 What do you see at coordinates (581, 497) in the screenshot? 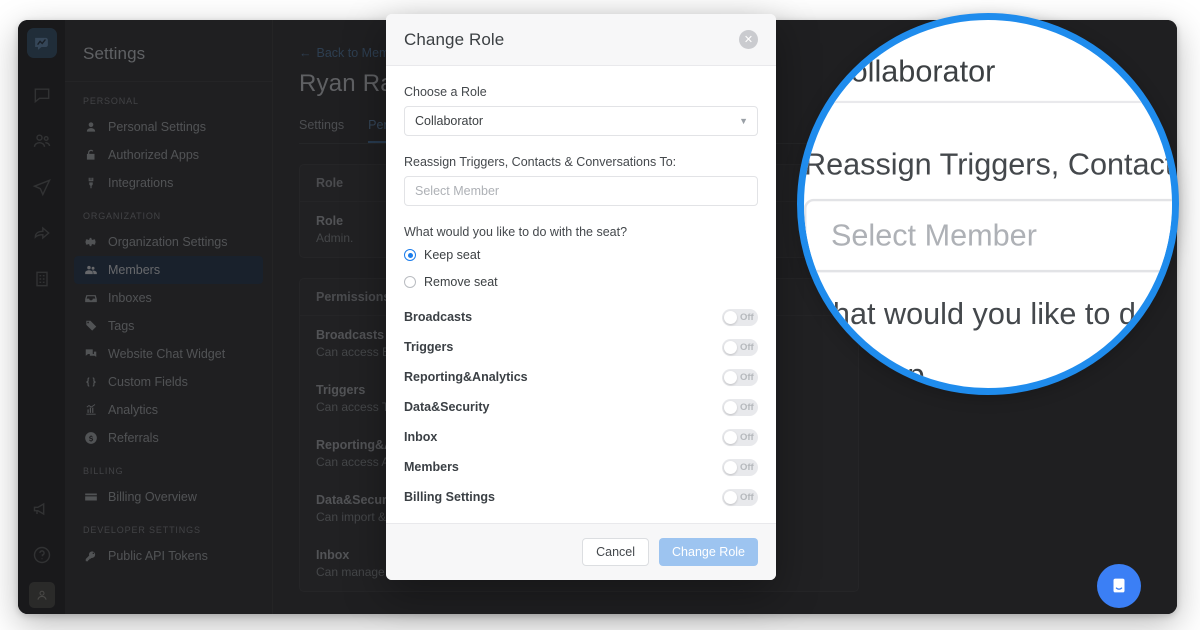
I see `permission-toggle-row: Billing Settings Off` at bounding box center [581, 497].